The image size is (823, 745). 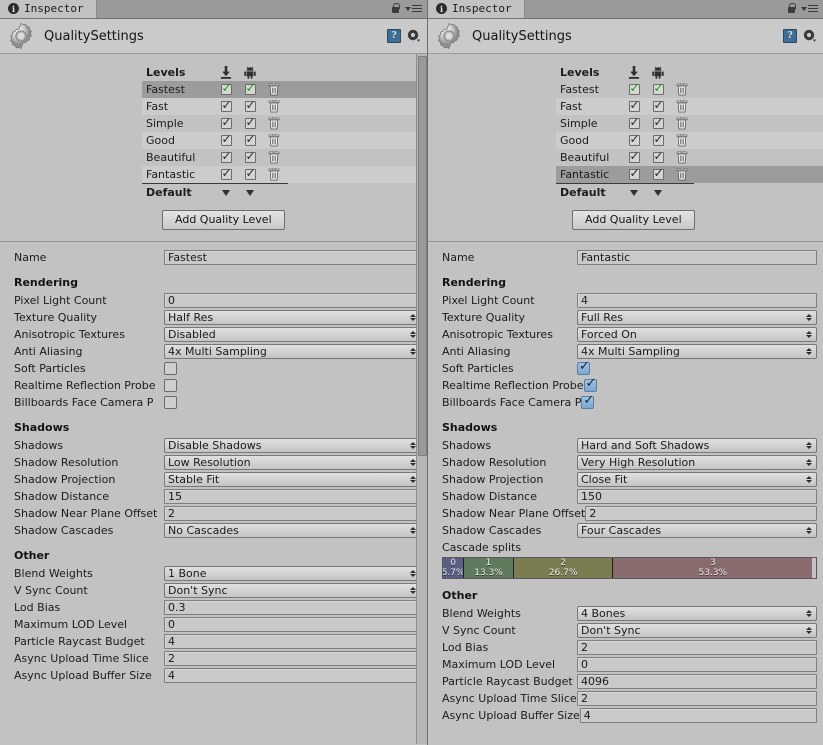 What do you see at coordinates (292, 607) in the screenshot?
I see `lod-bias-input: 0.3` at bounding box center [292, 607].